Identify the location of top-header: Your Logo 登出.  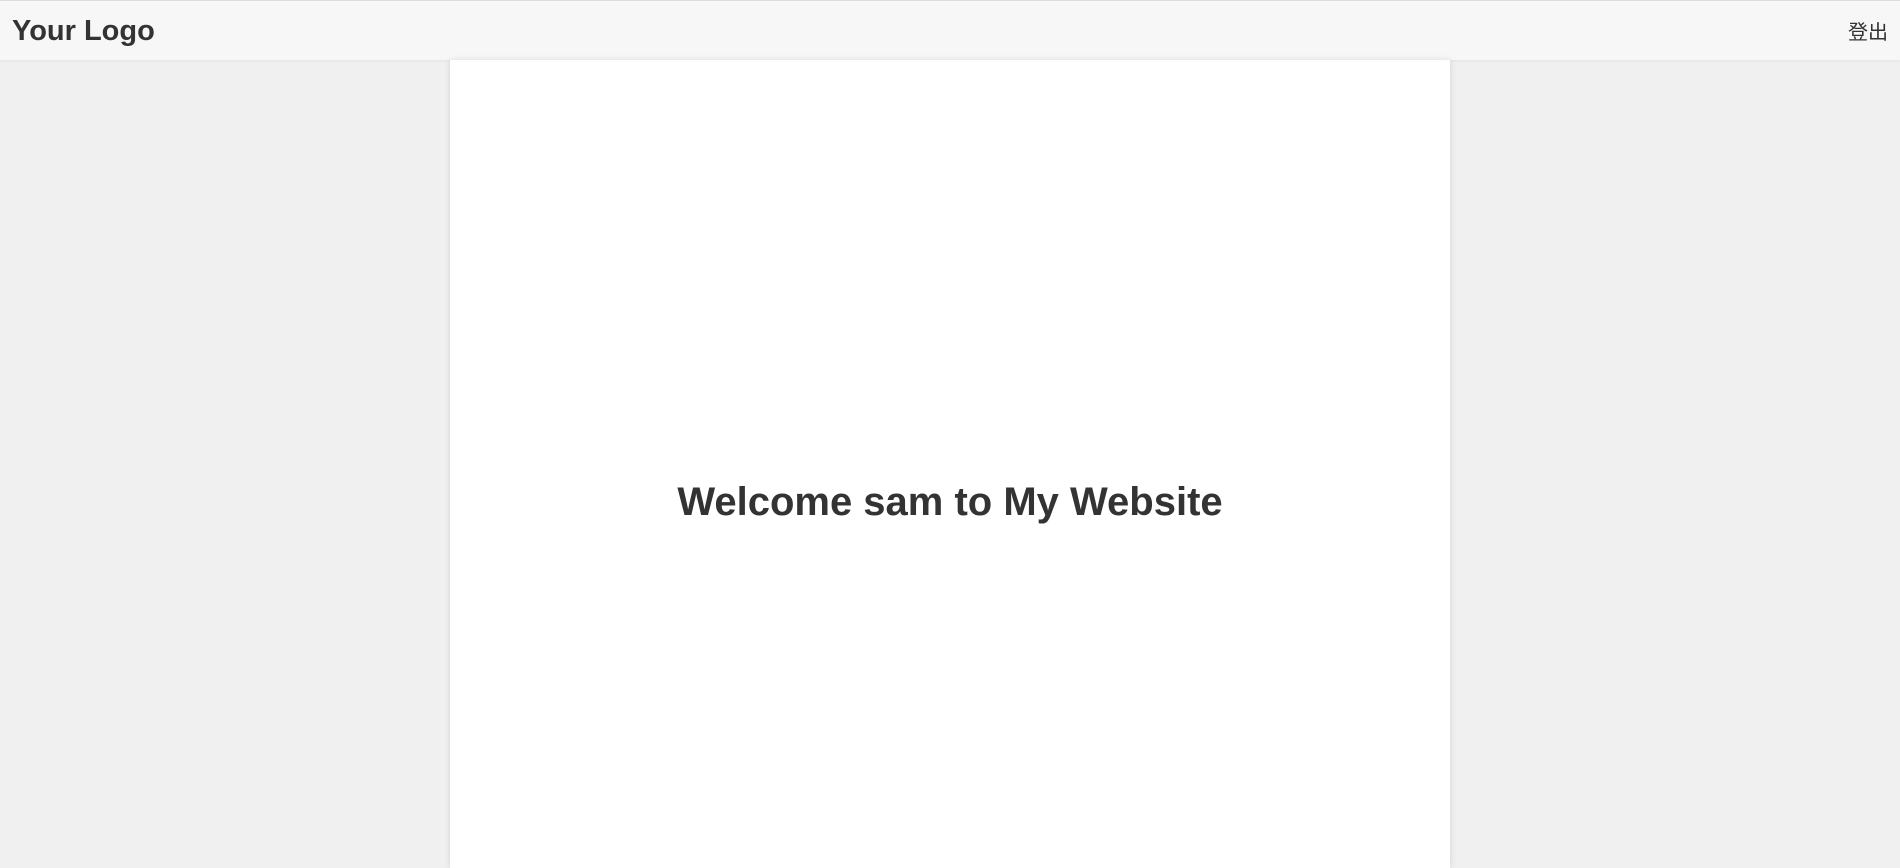
(950, 30).